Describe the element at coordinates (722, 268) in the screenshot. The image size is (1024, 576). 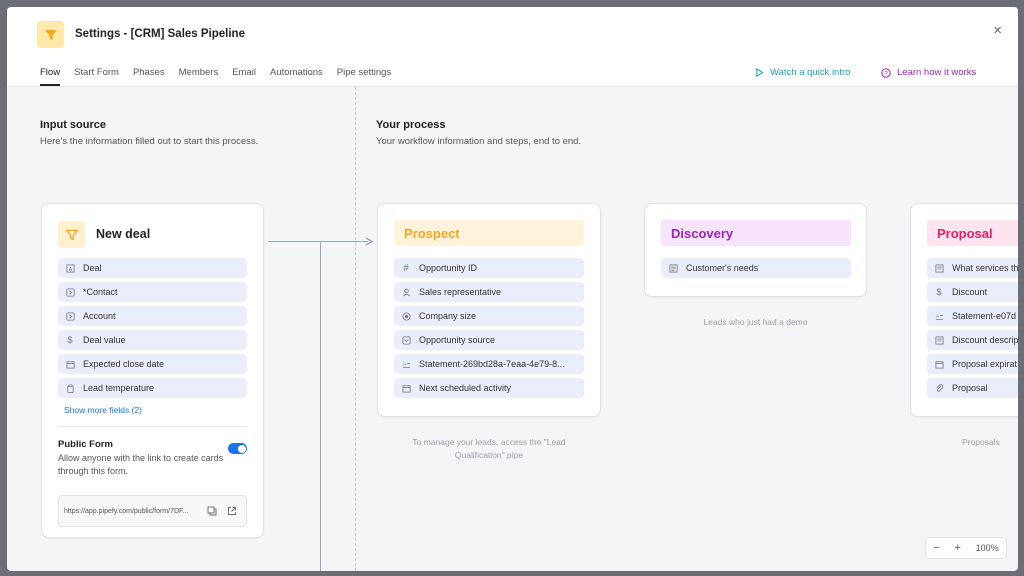
I see `field-label: Customer's needs` at that location.